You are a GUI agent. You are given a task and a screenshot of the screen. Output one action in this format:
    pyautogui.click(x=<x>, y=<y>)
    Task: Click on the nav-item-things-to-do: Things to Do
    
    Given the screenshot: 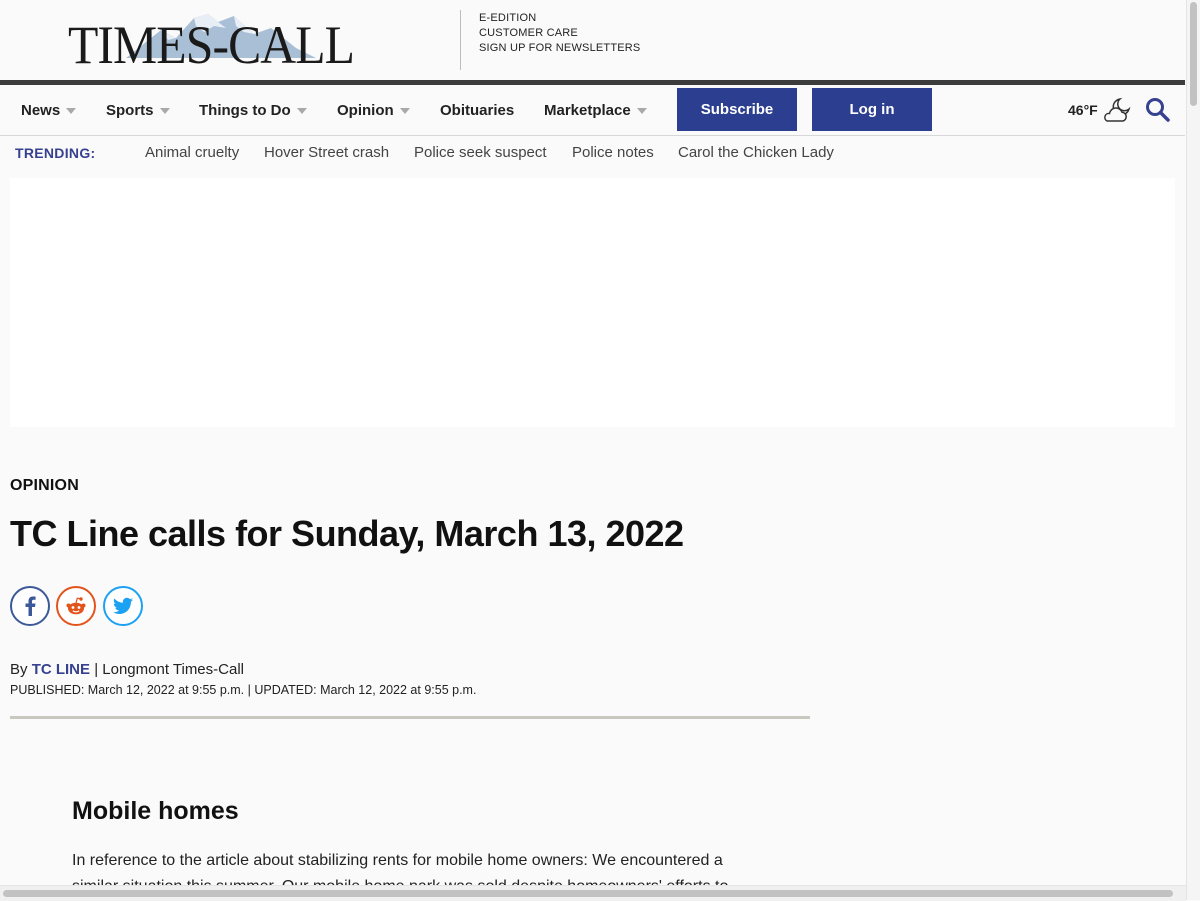 What is the action you would take?
    pyautogui.click(x=253, y=110)
    